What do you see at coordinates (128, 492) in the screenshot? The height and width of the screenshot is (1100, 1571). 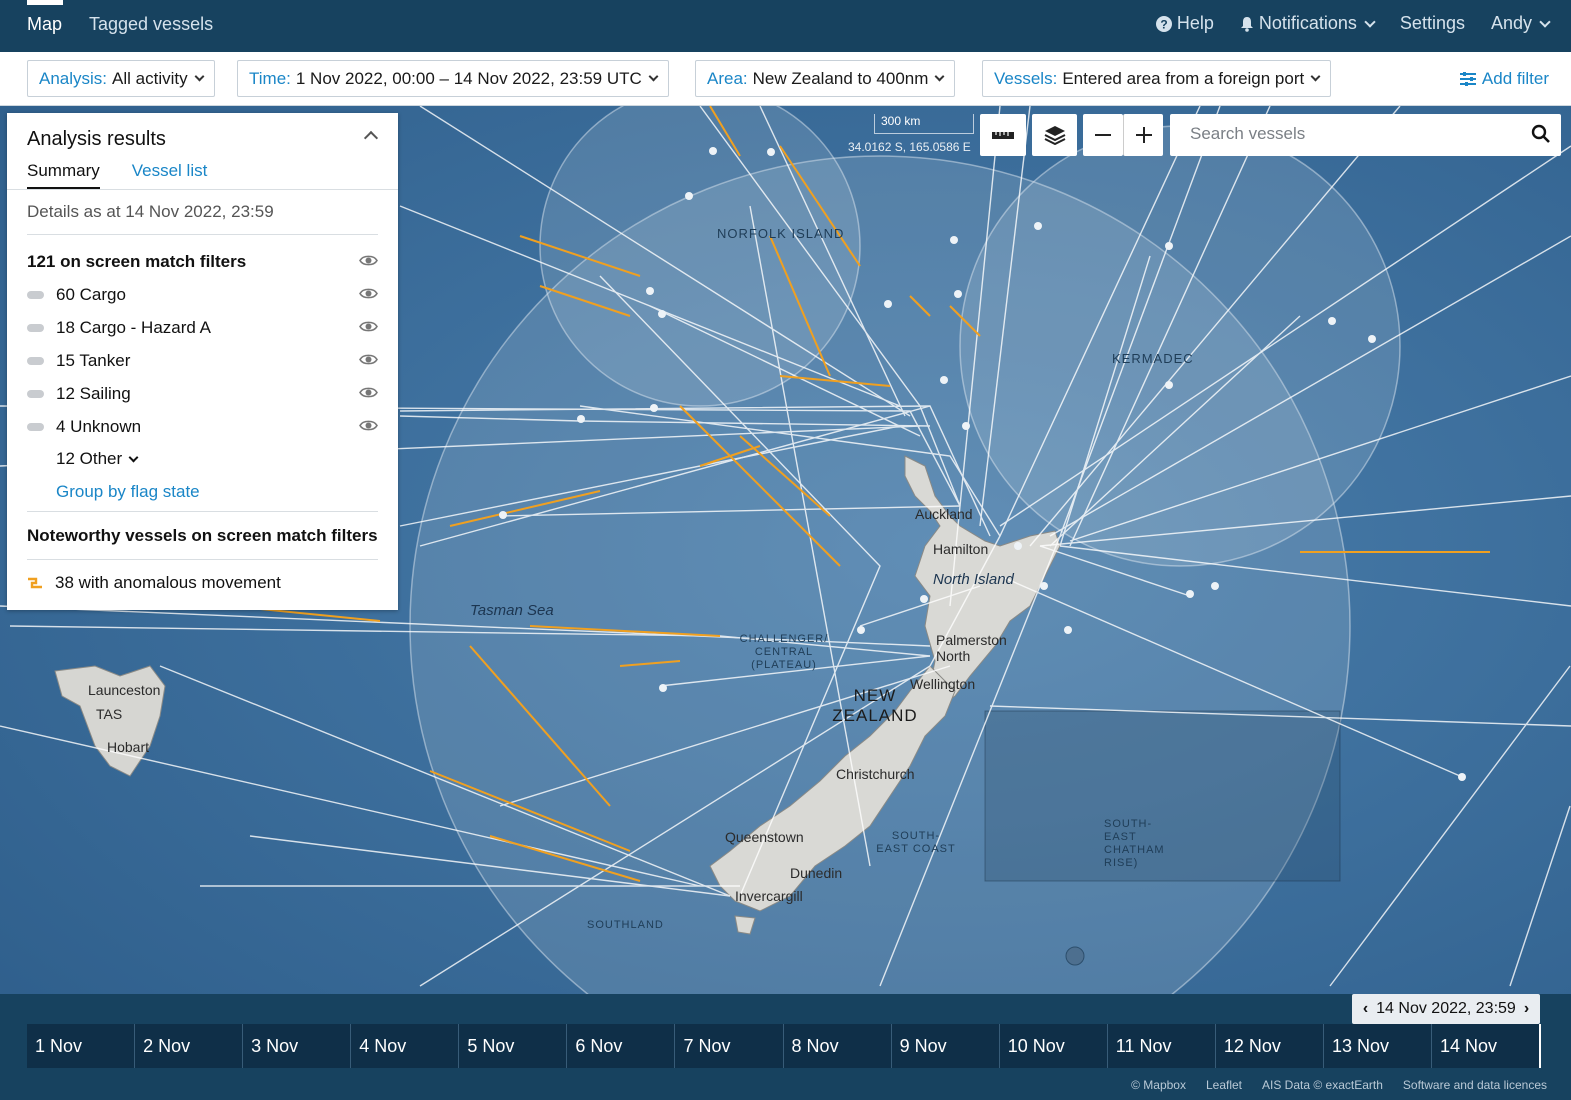 I see `group-by-flag-state-link: Group by flag state` at bounding box center [128, 492].